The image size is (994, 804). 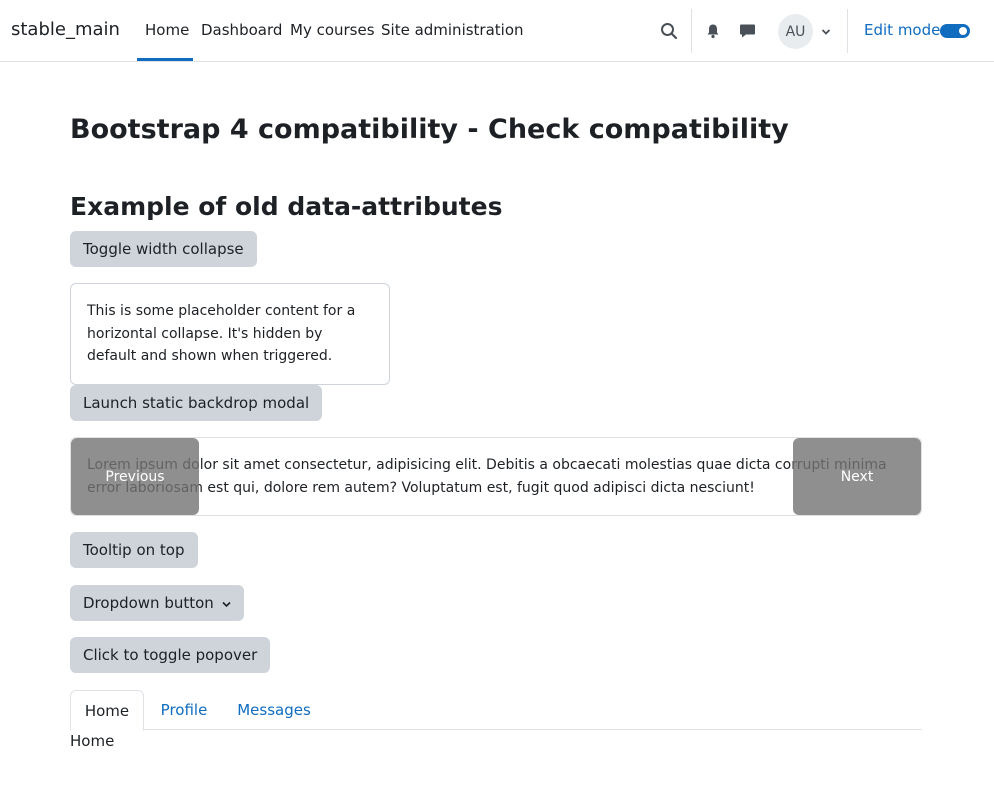 What do you see at coordinates (669, 31) in the screenshot?
I see `search-icon` at bounding box center [669, 31].